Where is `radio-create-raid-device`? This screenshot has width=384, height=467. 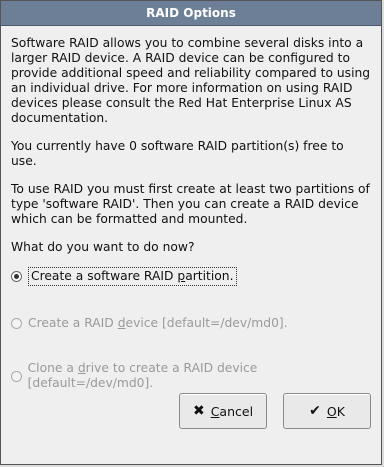 radio-create-raid-device is located at coordinates (16, 323).